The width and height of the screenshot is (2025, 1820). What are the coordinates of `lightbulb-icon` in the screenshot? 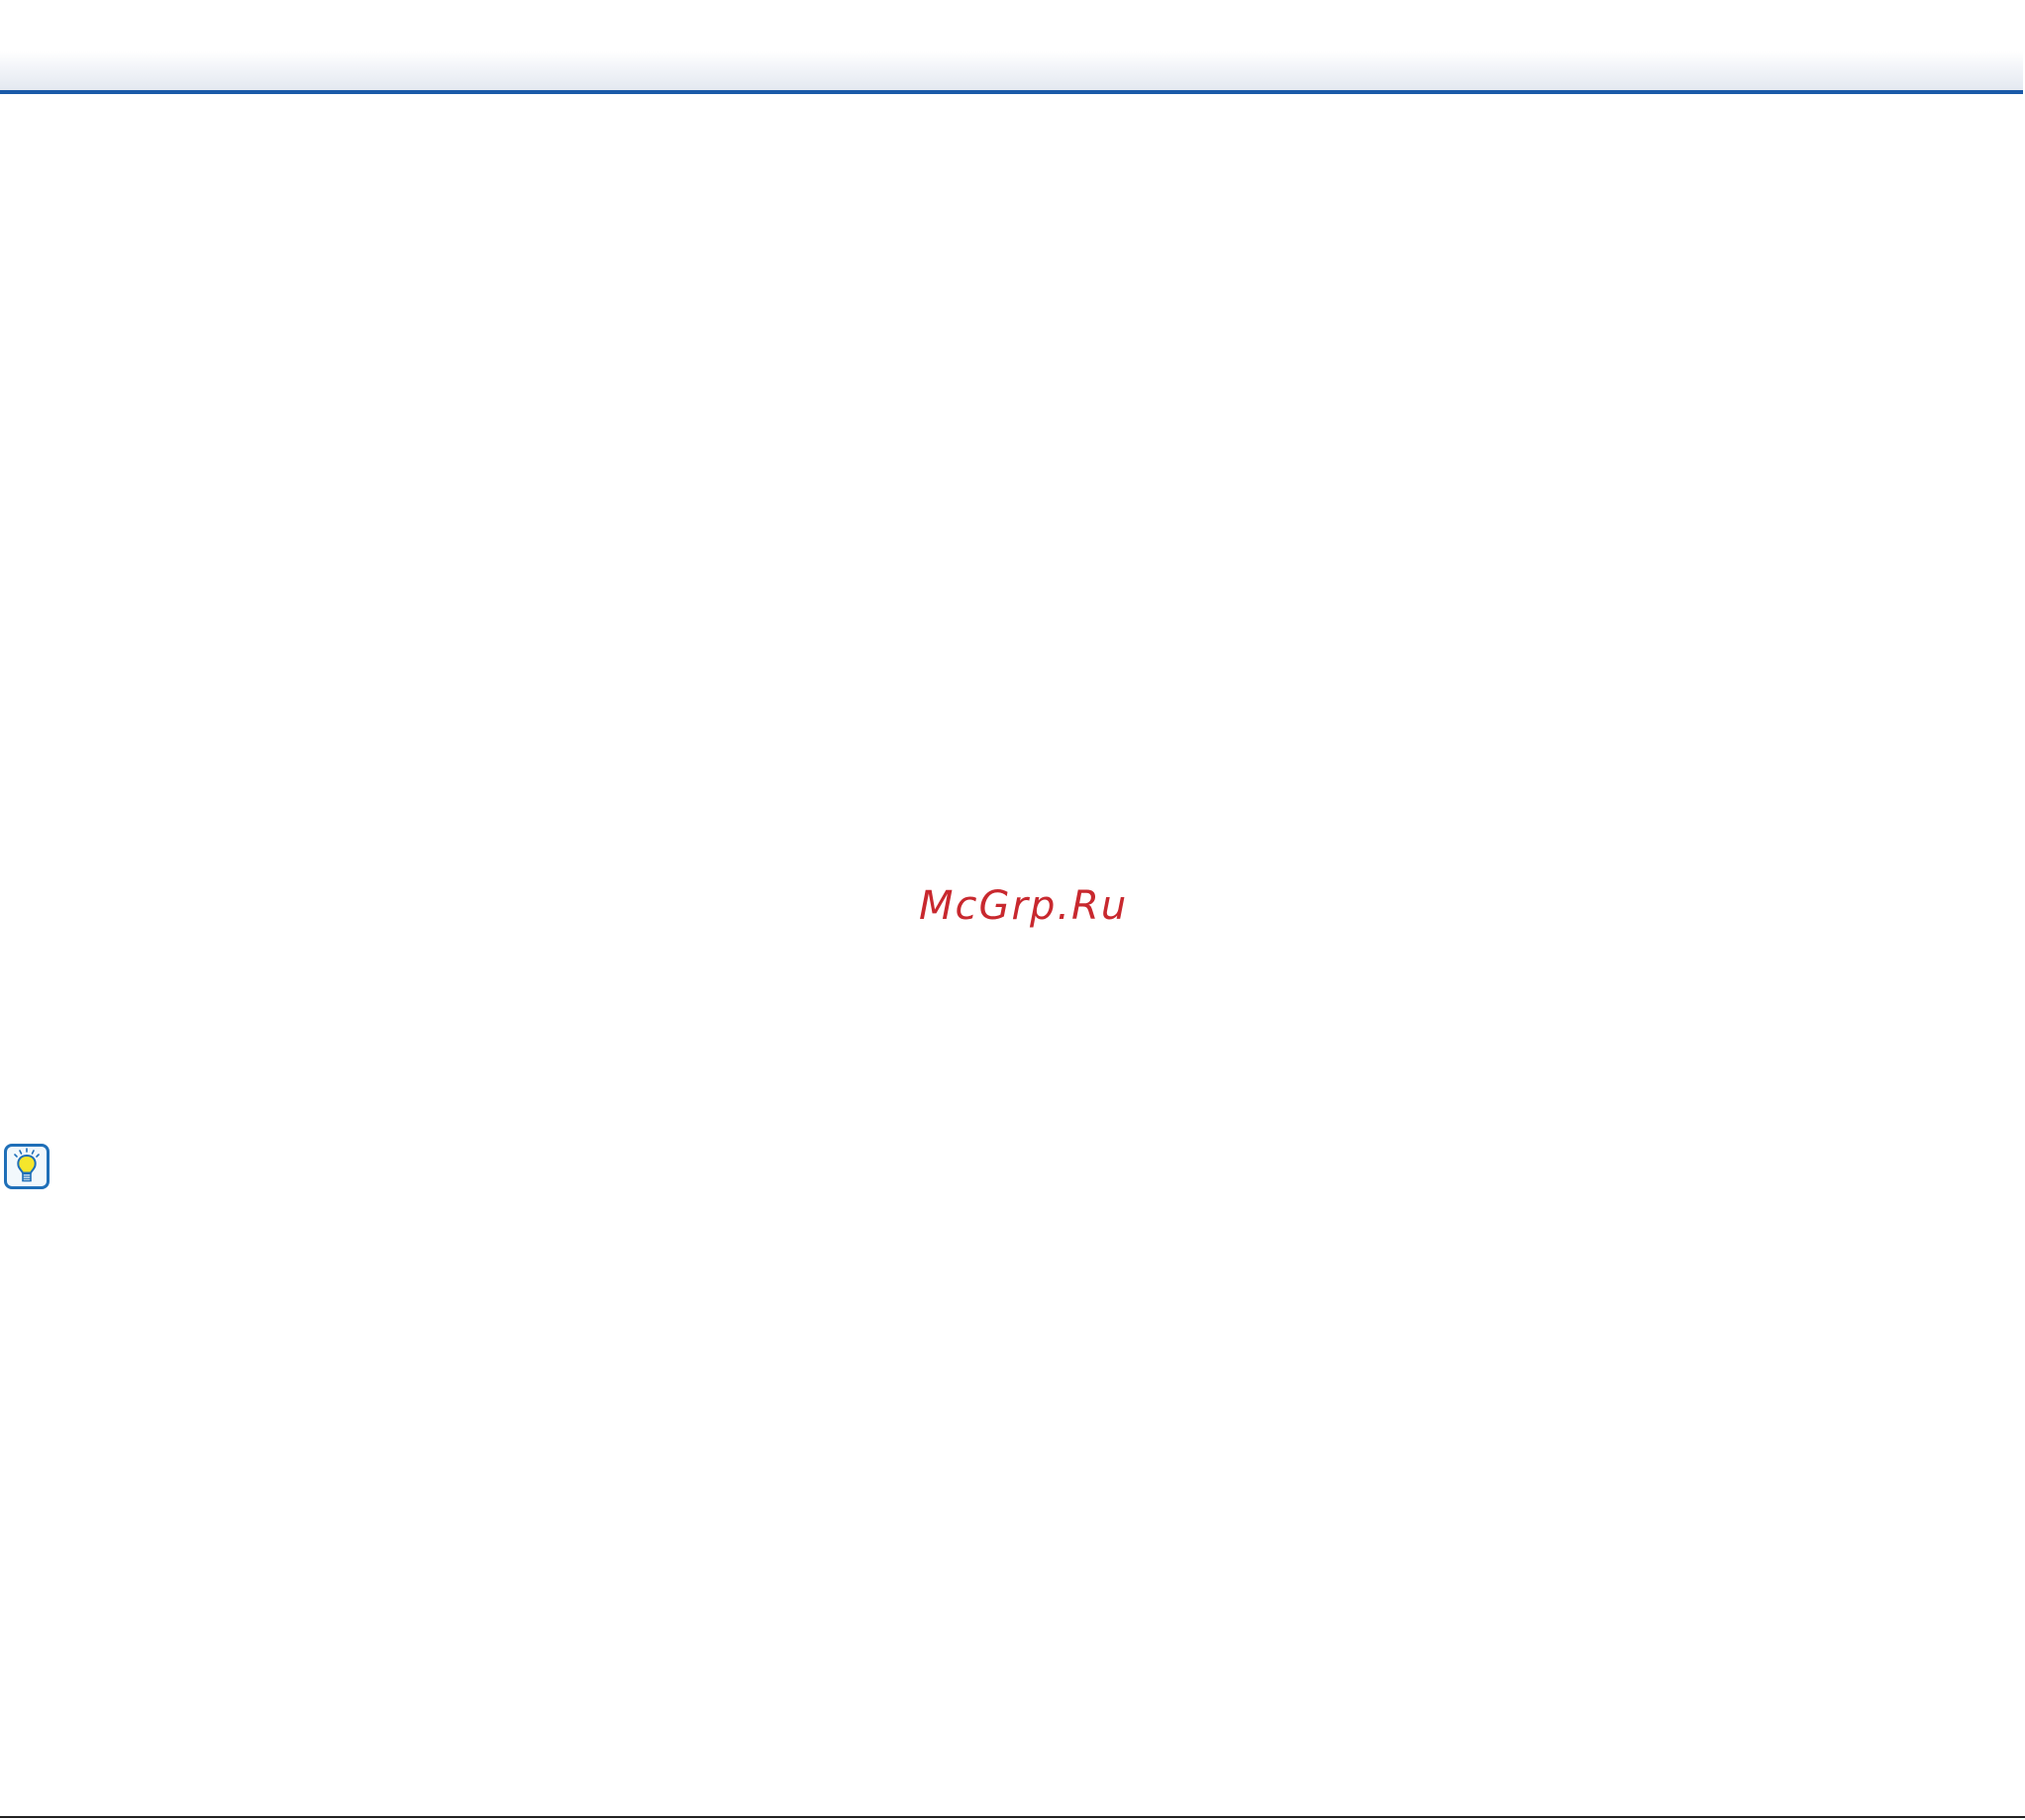 It's located at (27, 1166).